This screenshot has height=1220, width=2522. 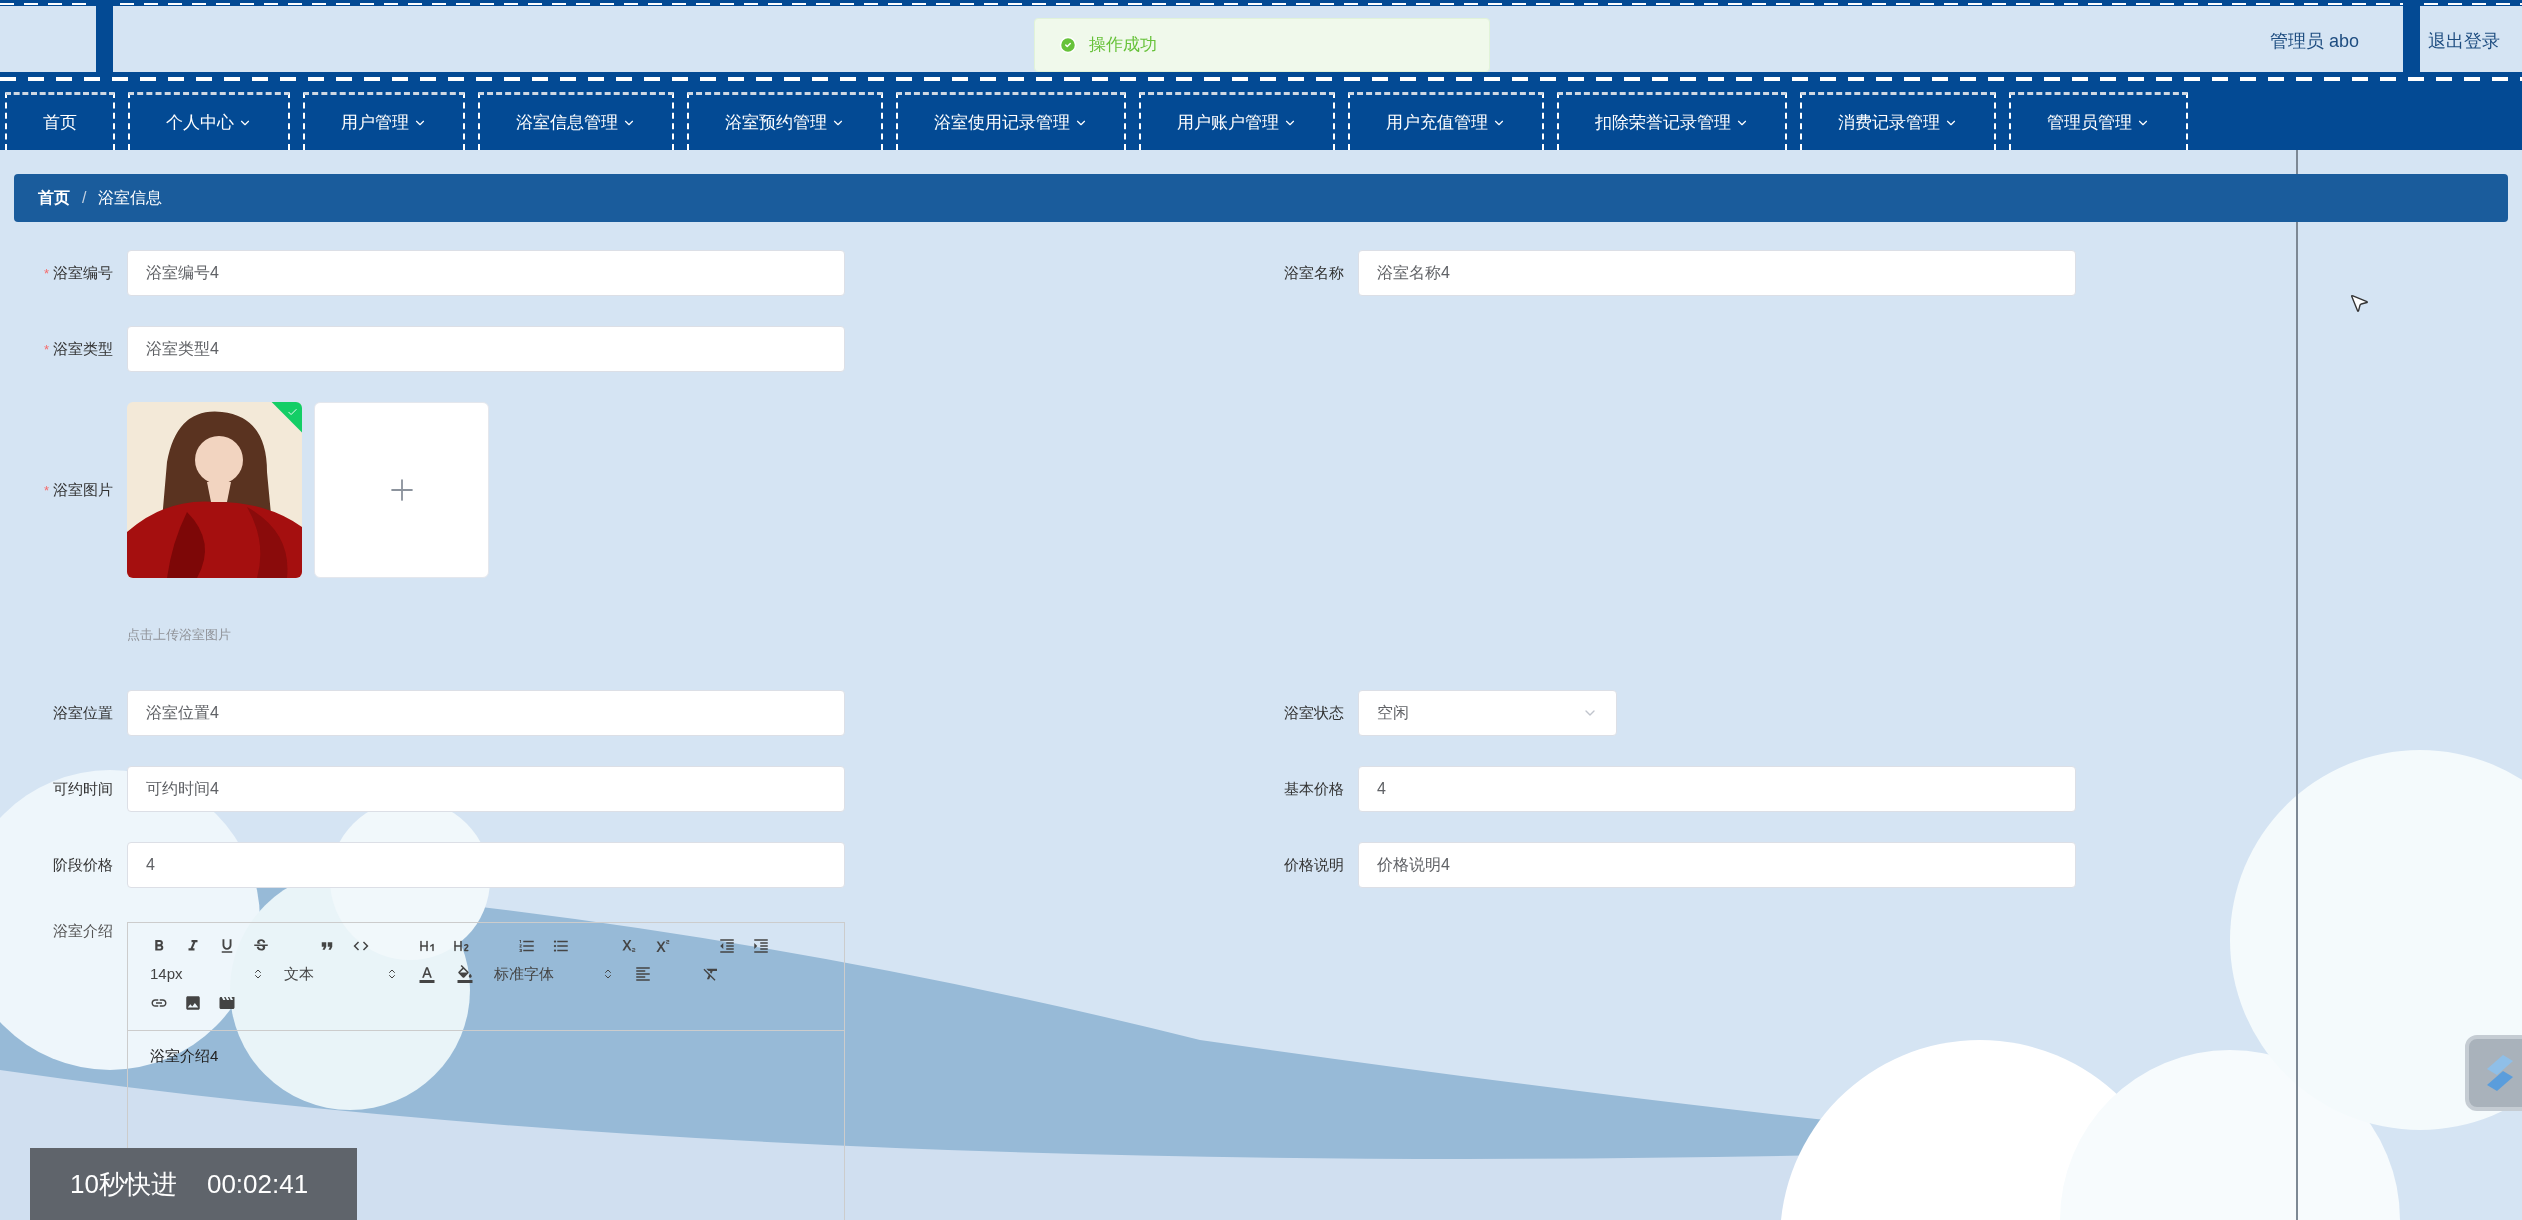 I want to click on mouse-cursor-icon, so click(x=2359, y=303).